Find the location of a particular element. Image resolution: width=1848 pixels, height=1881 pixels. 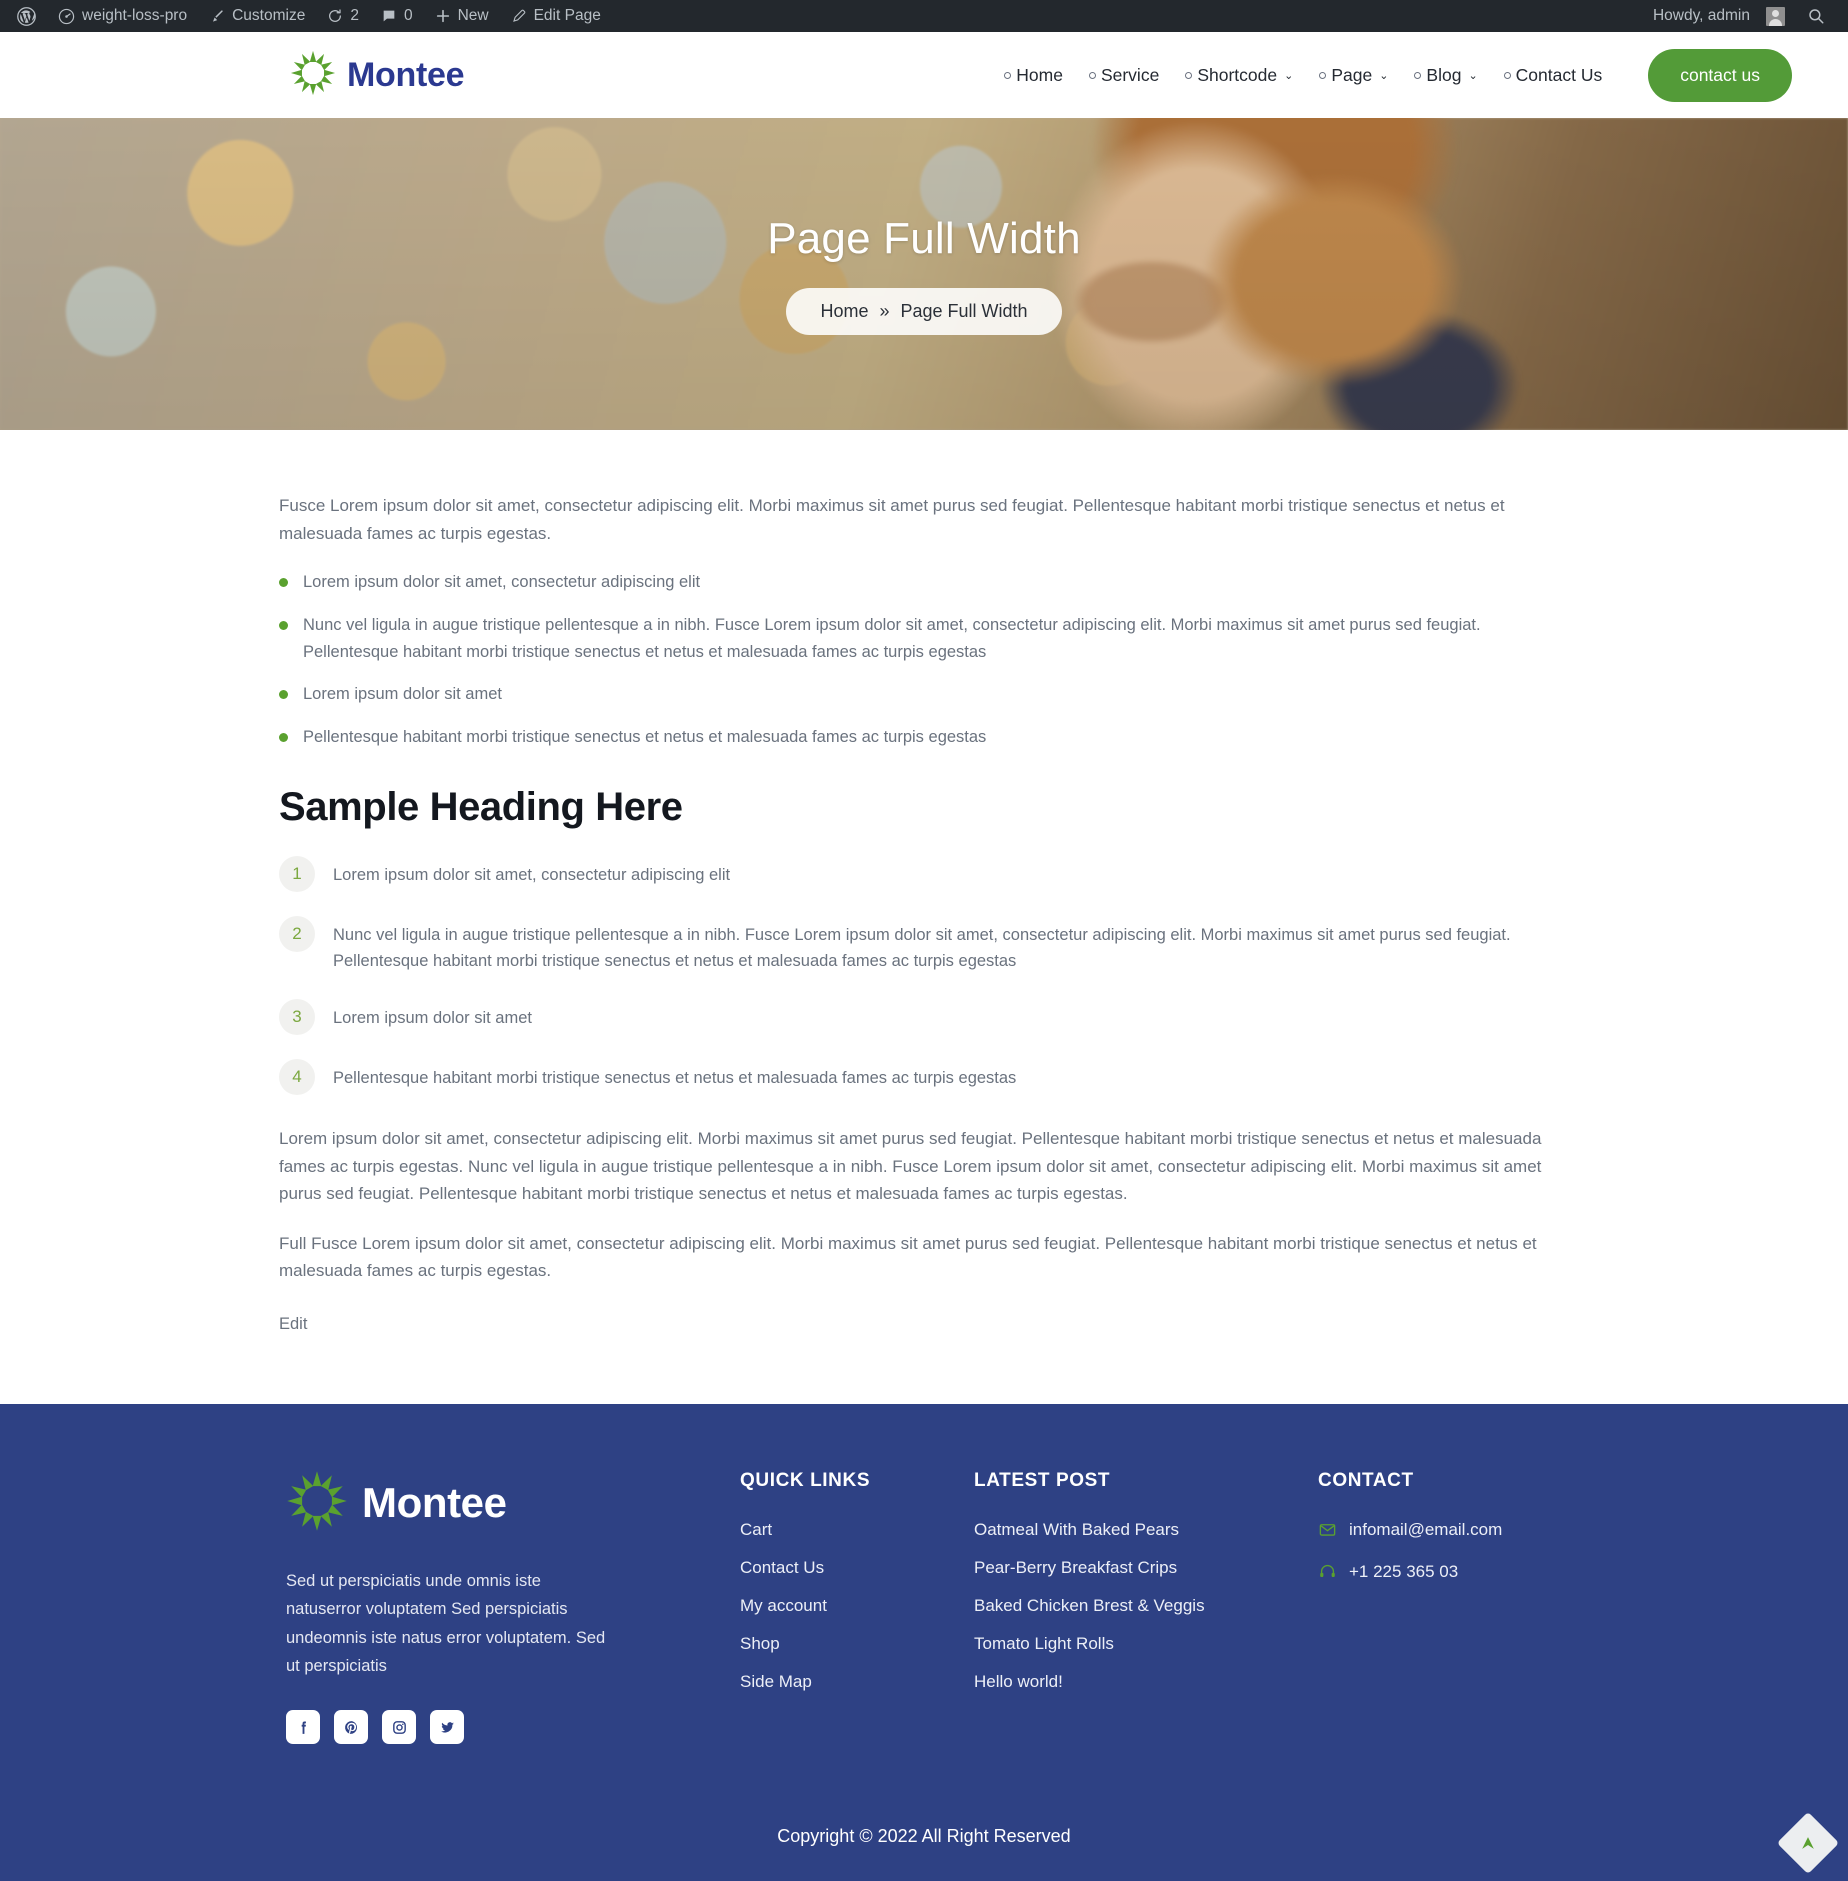

howdy-label: Howdy, admin is located at coordinates (1701, 15).